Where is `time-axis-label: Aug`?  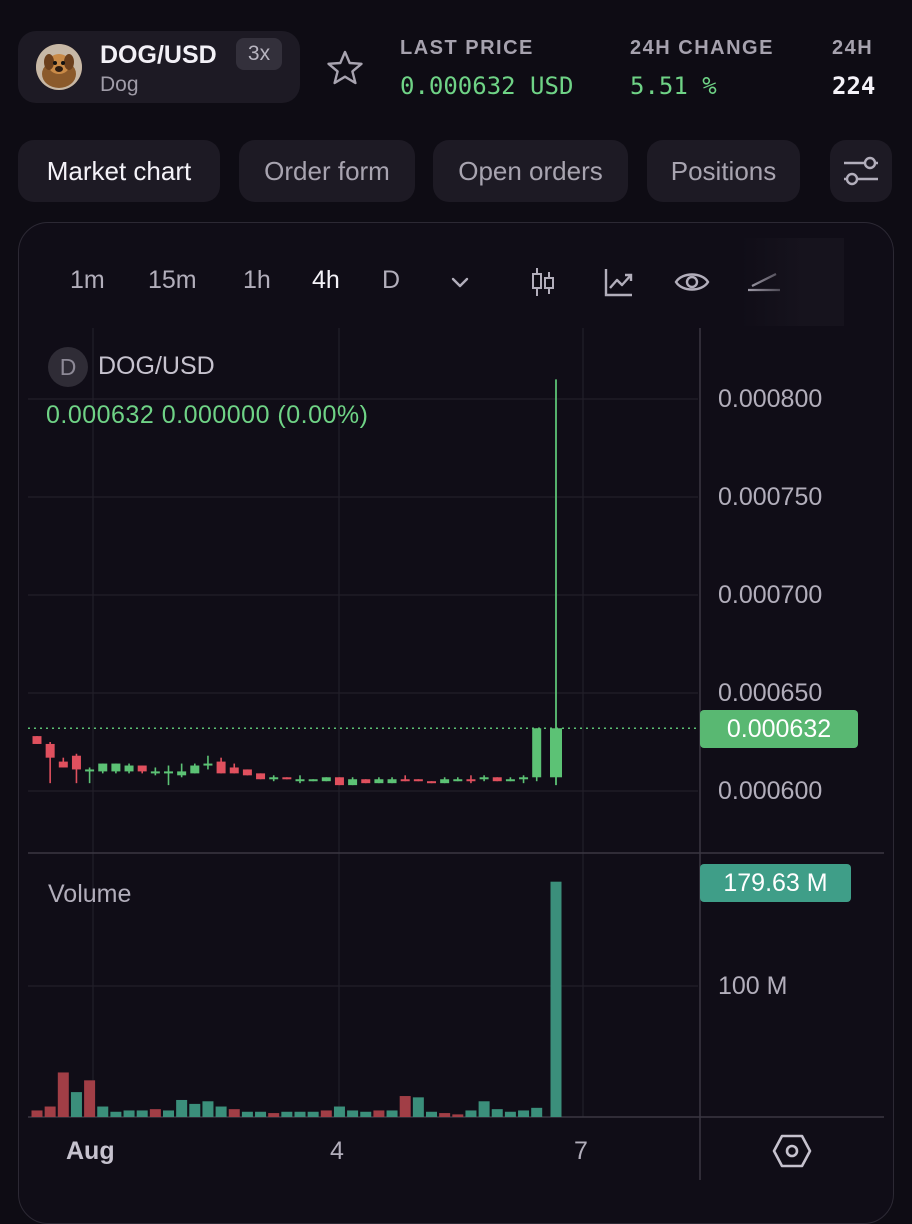
time-axis-label: Aug is located at coordinates (90, 1151).